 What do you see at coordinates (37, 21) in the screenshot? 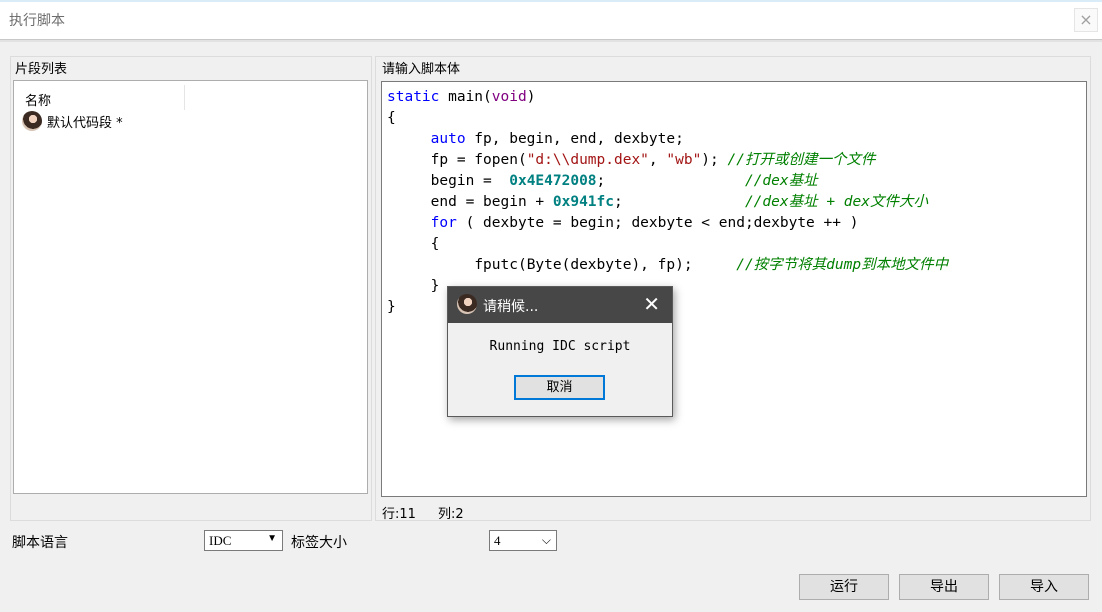
I see `window-title: 执行脚本` at bounding box center [37, 21].